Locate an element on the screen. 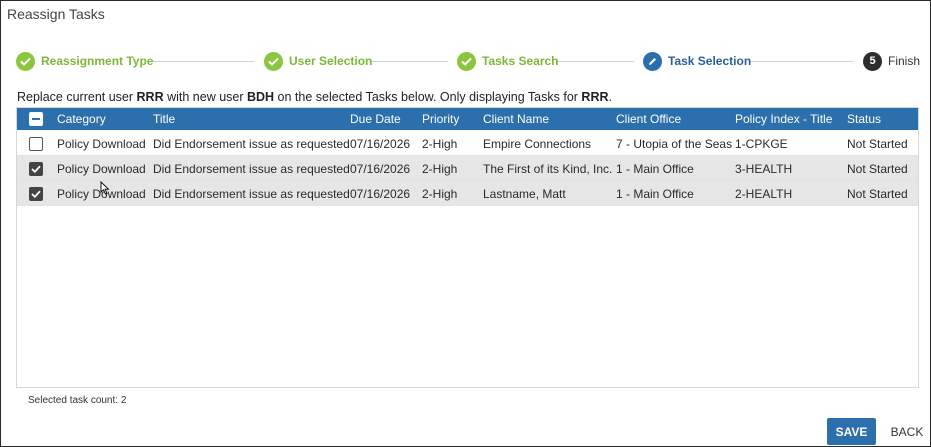 This screenshot has width=931, height=447. column-header-client-name: Client Name is located at coordinates (516, 119).